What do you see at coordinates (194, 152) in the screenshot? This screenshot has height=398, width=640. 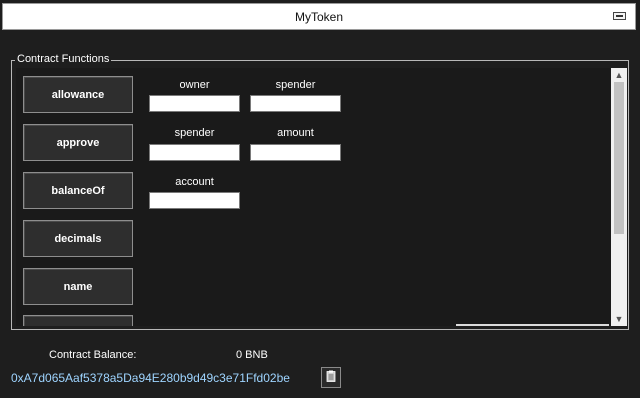 I see `approve-spender-field` at bounding box center [194, 152].